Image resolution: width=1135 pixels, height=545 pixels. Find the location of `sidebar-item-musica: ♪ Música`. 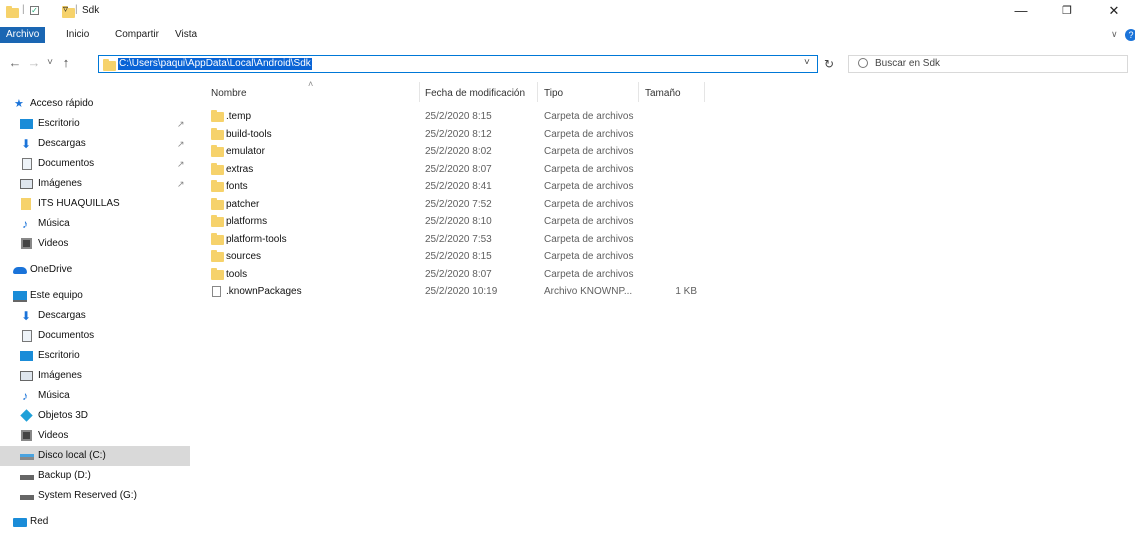

sidebar-item-musica: ♪ Música is located at coordinates (95, 224).